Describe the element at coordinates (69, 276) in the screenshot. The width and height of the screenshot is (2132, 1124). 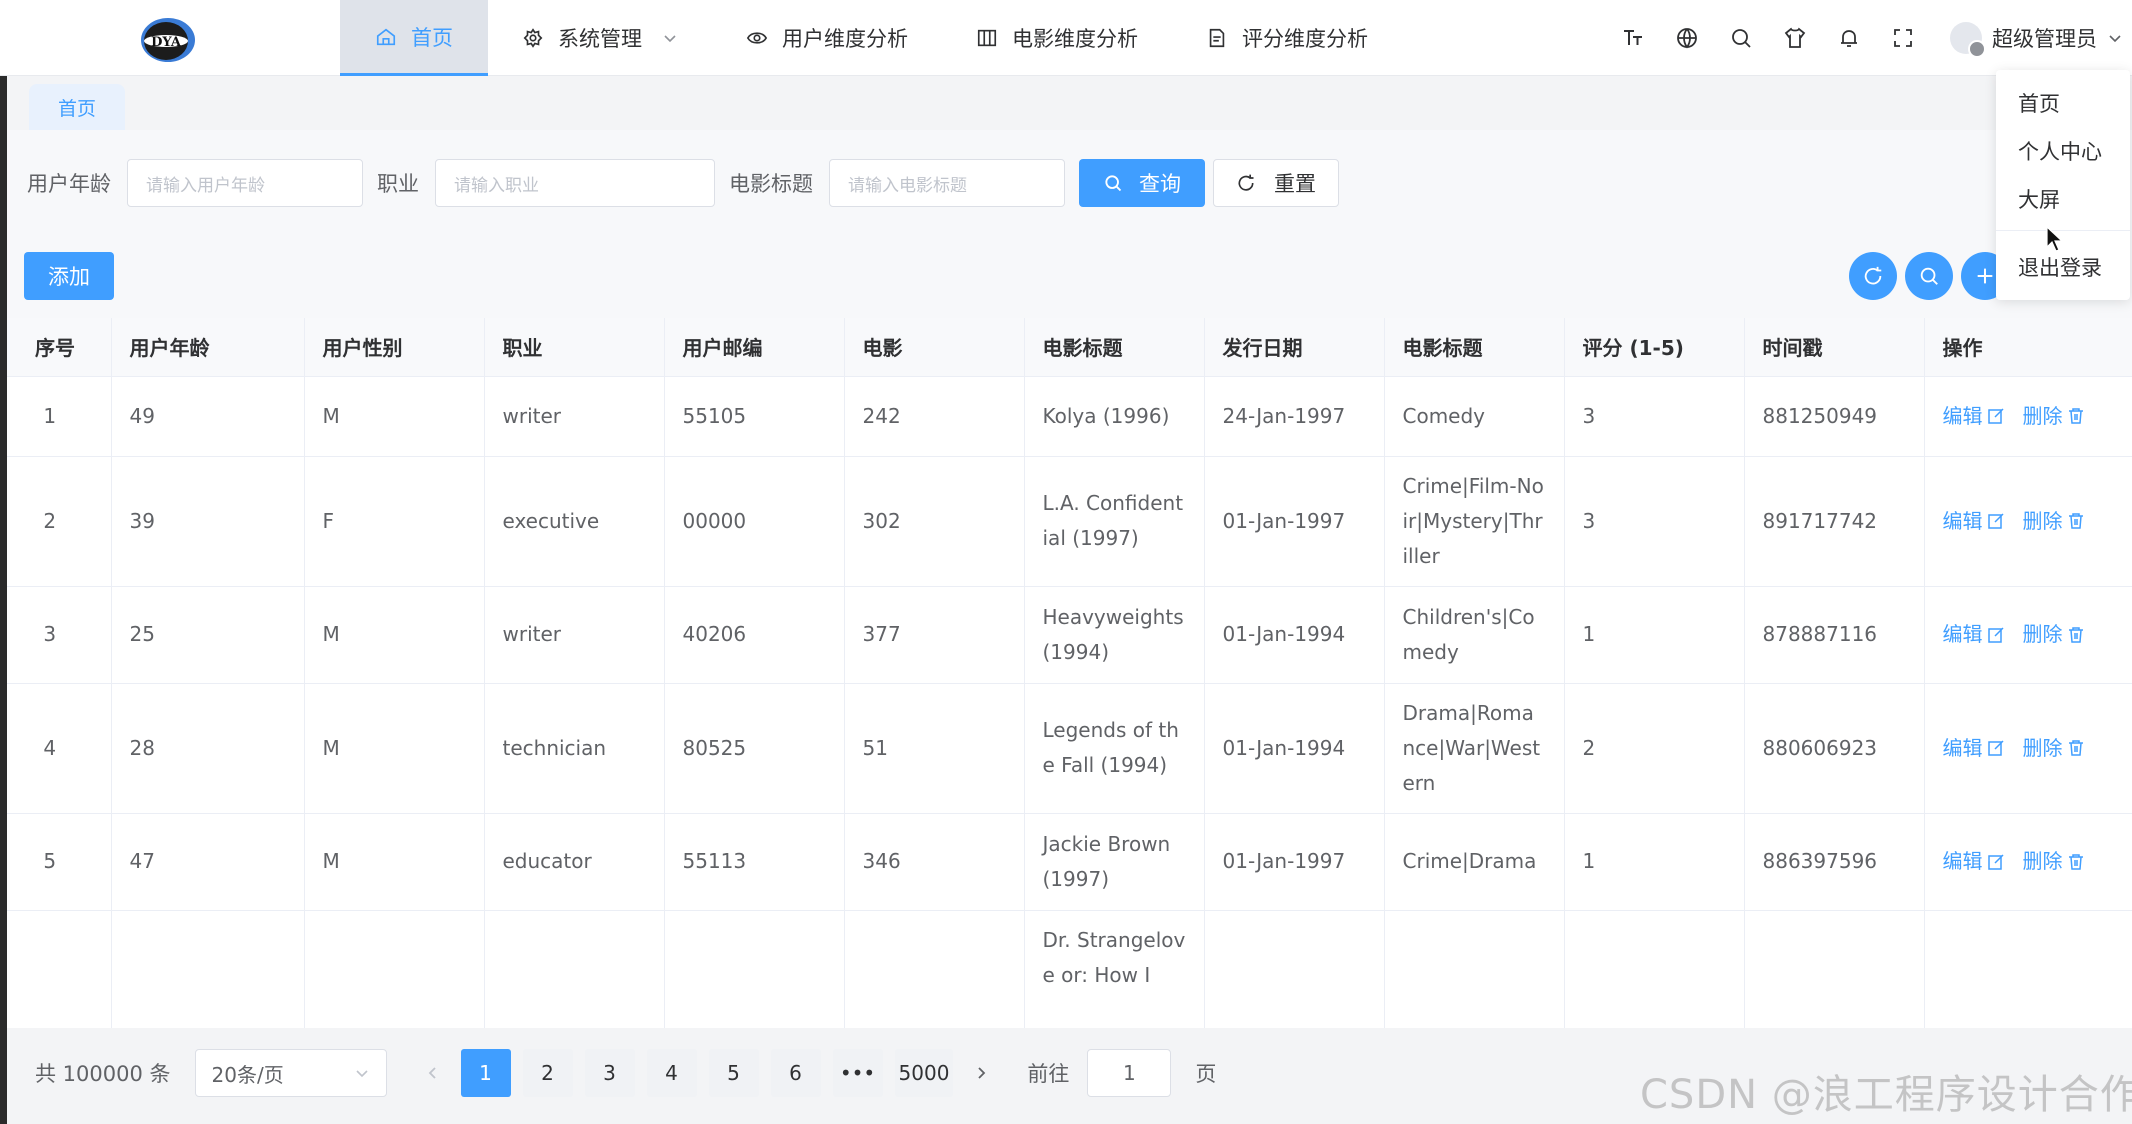
I see `add-button: 添加` at that location.